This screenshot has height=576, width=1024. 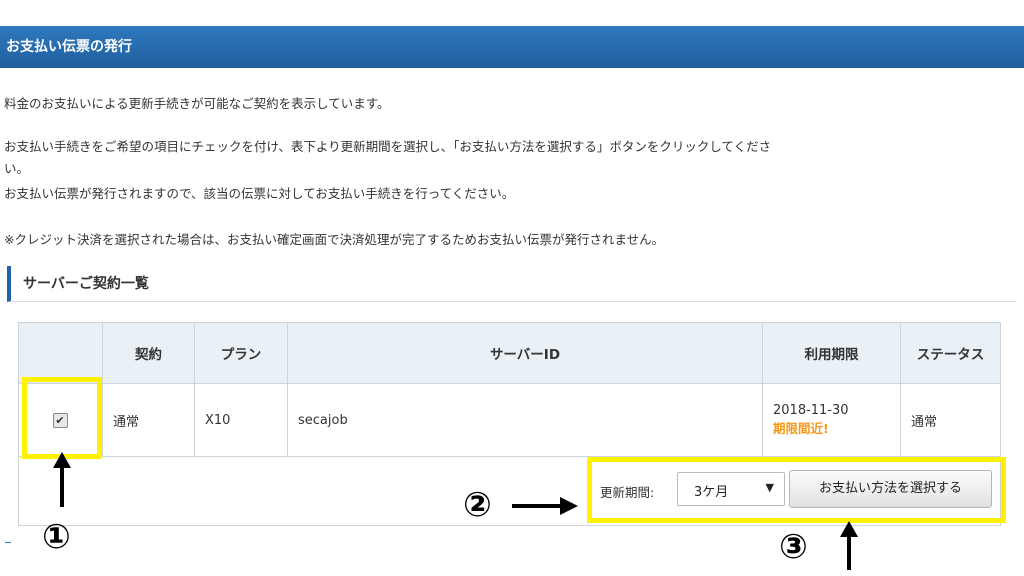 What do you see at coordinates (811, 410) in the screenshot?
I see `expiry-date: 2018-11-30` at bounding box center [811, 410].